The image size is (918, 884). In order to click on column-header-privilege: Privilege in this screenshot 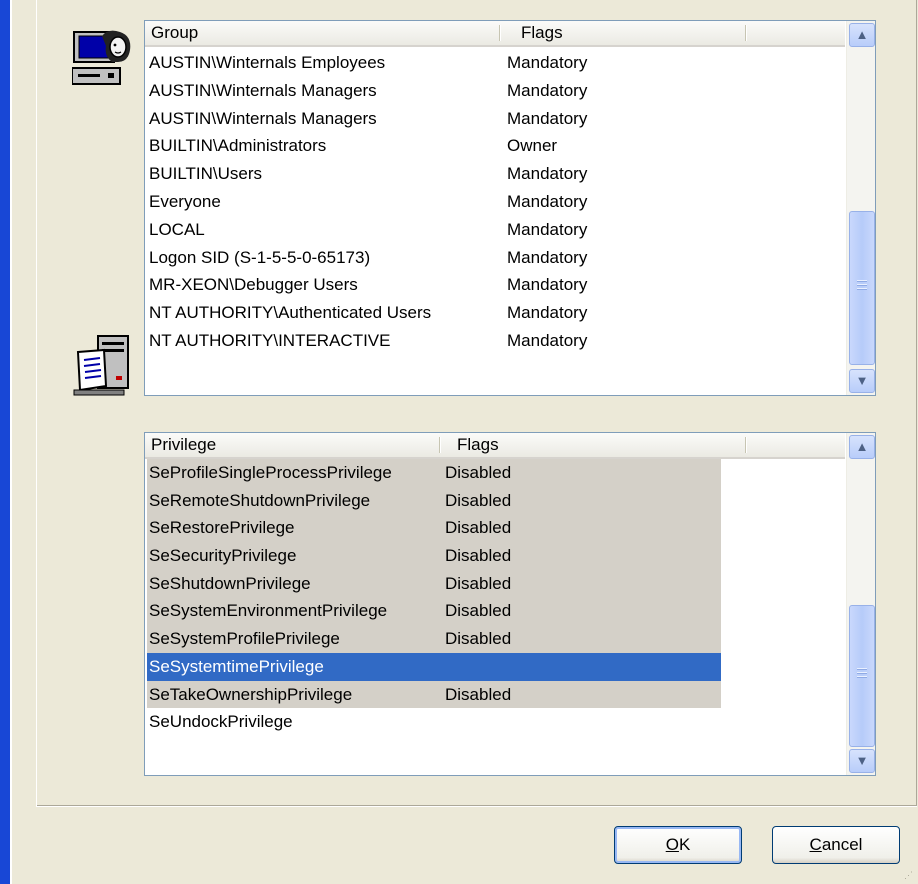, I will do `click(292, 445)`.